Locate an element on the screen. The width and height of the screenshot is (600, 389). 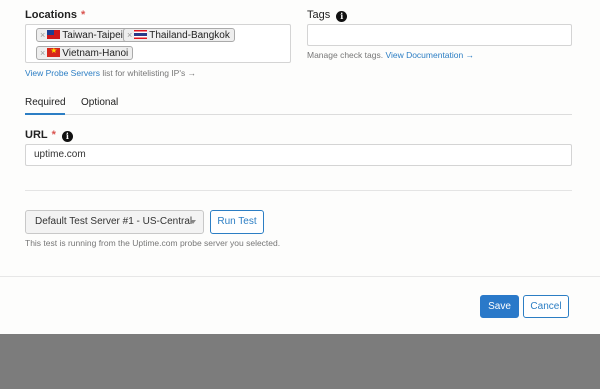
view-probe-servers-link: View Probe Servers is located at coordinates (62, 73).